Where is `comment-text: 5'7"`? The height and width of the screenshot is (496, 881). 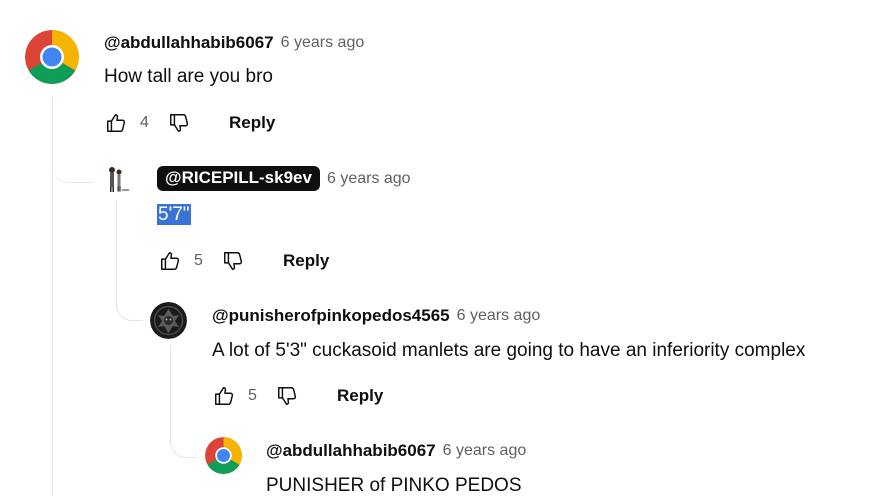
comment-text: 5'7" is located at coordinates (174, 215).